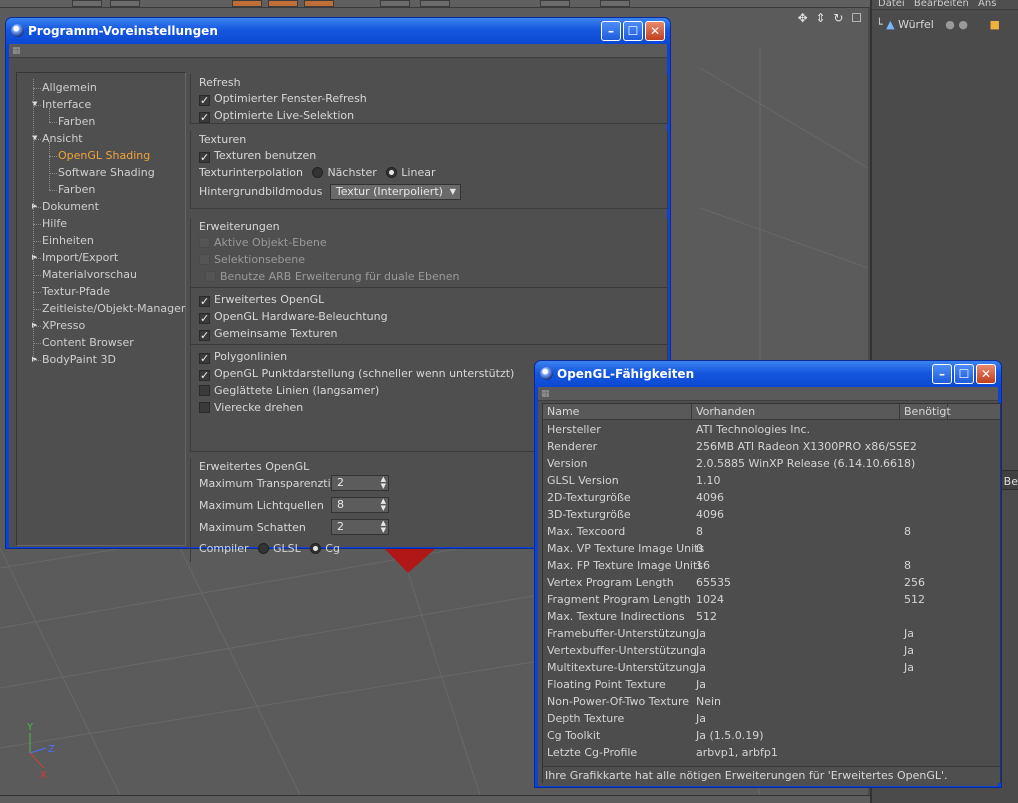 This screenshot has height=803, width=1018. Describe the element at coordinates (252, 259) in the screenshot. I see `checkbox-selection-layer: Selektionsebene` at that location.